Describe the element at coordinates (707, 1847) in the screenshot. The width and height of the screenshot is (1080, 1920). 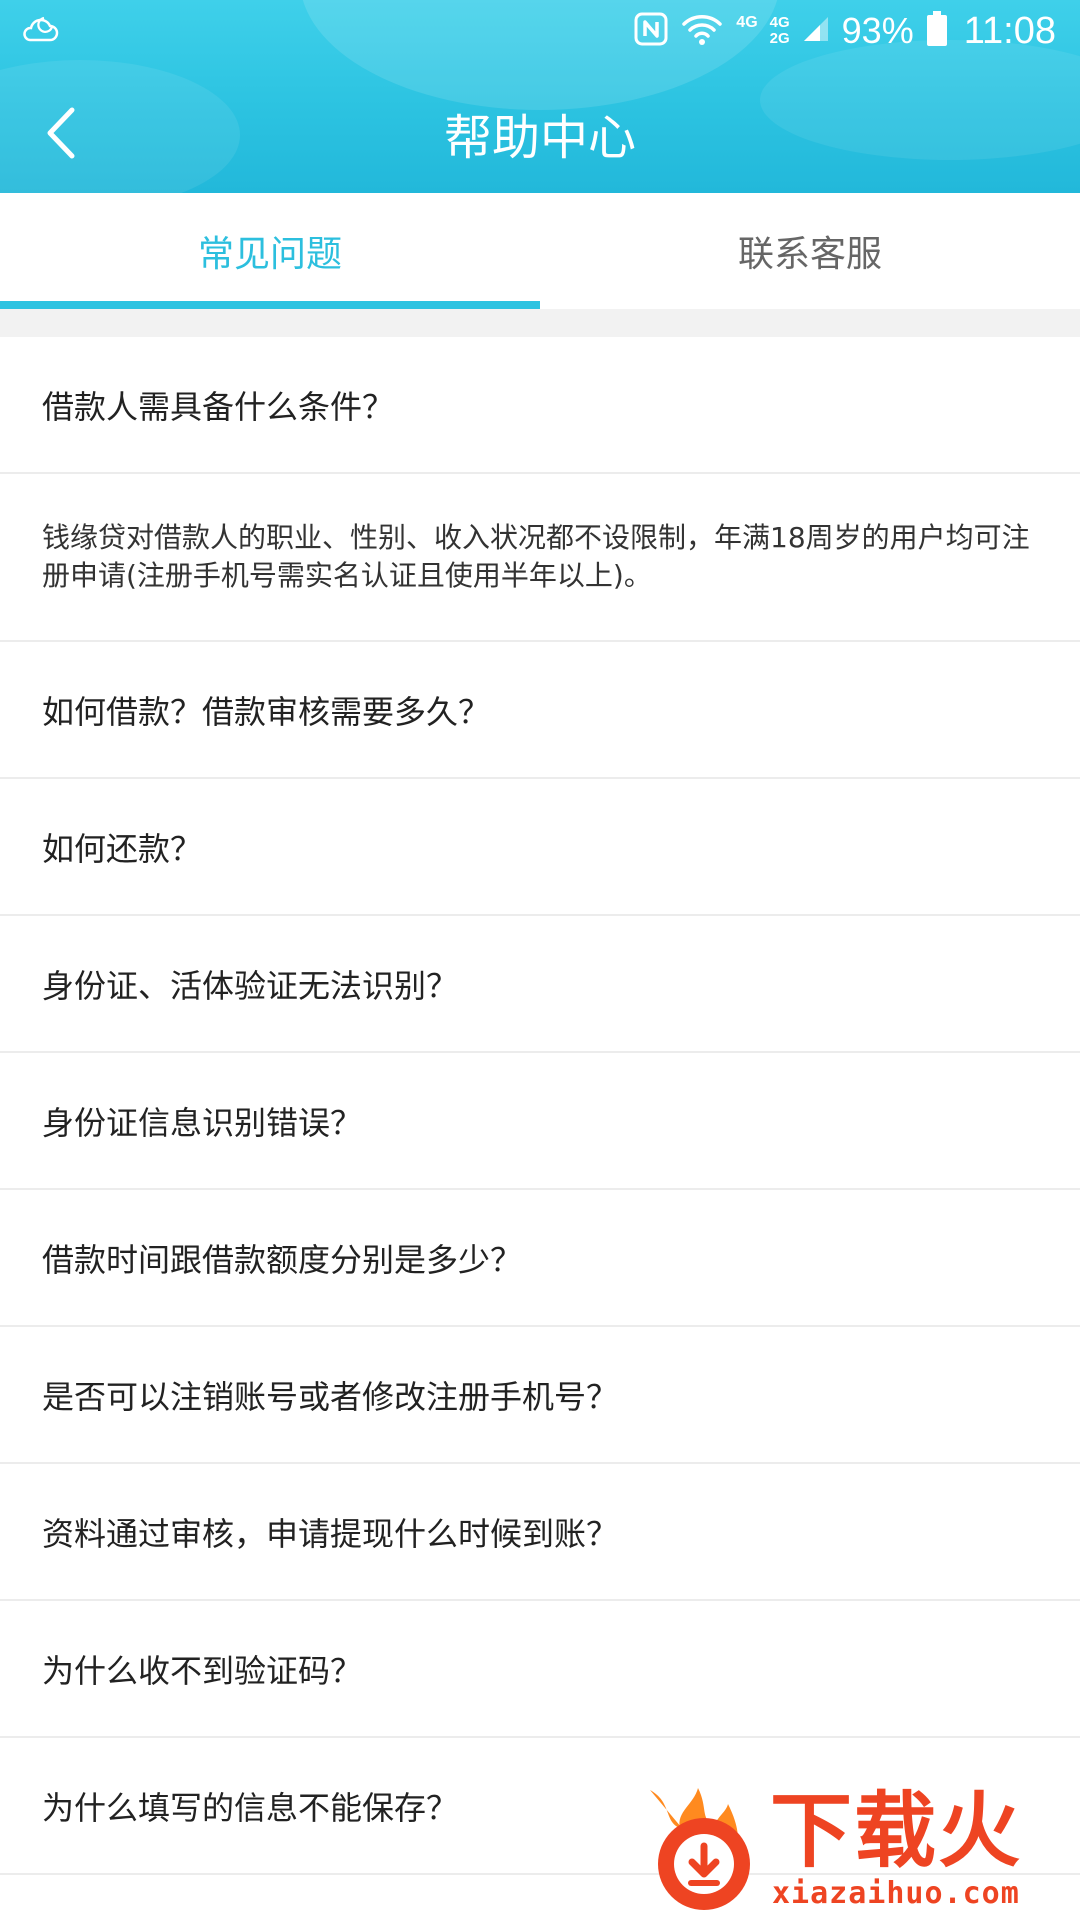
I see `flame-download-logo-icon` at that location.